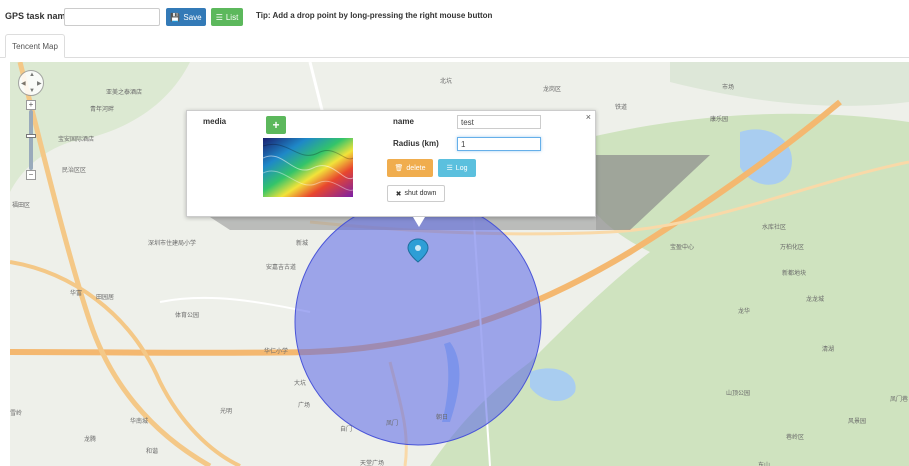 The width and height of the screenshot is (909, 466). I want to click on map-label: 龙龙城, so click(815, 300).